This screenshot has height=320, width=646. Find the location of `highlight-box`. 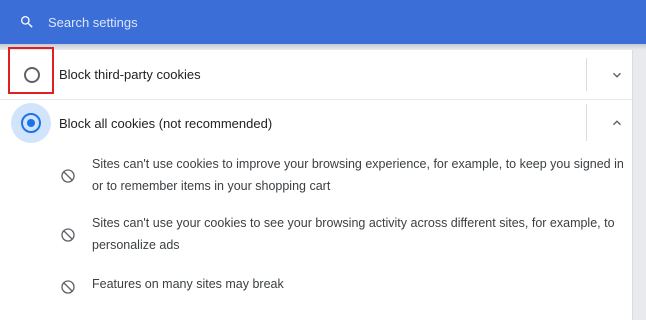

highlight-box is located at coordinates (31, 70).